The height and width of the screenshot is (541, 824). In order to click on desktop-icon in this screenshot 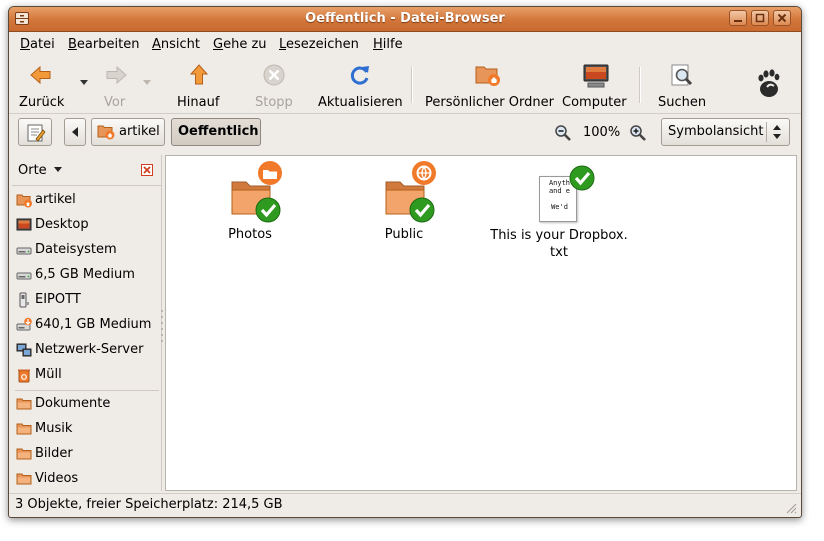, I will do `click(24, 224)`.